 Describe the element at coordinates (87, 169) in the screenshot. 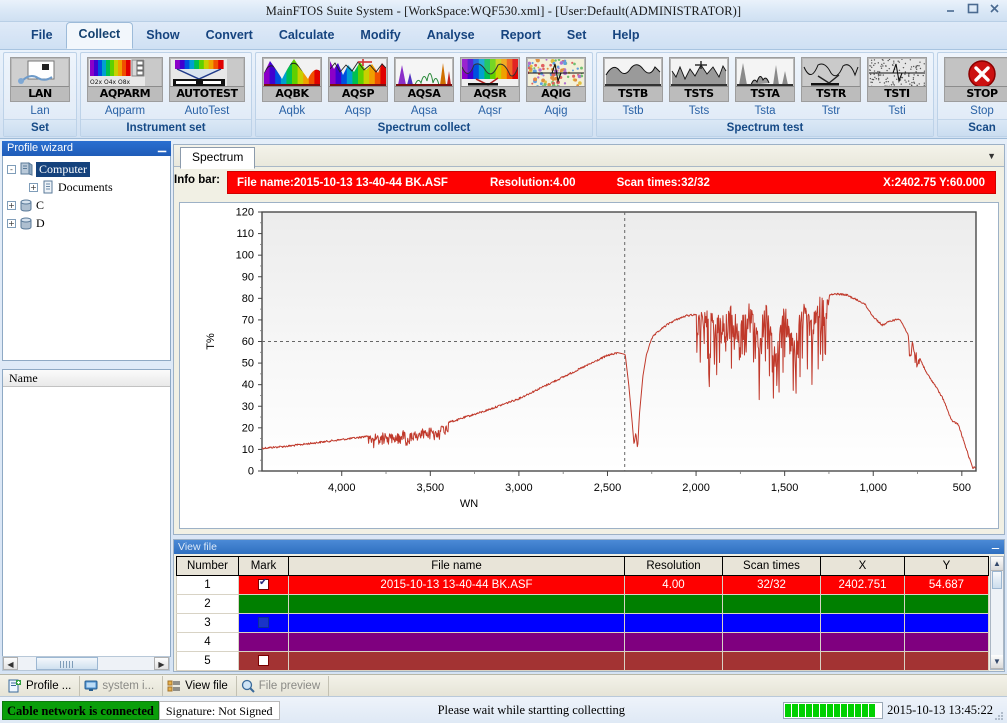

I see `tree-node-computer: - Computer` at that location.